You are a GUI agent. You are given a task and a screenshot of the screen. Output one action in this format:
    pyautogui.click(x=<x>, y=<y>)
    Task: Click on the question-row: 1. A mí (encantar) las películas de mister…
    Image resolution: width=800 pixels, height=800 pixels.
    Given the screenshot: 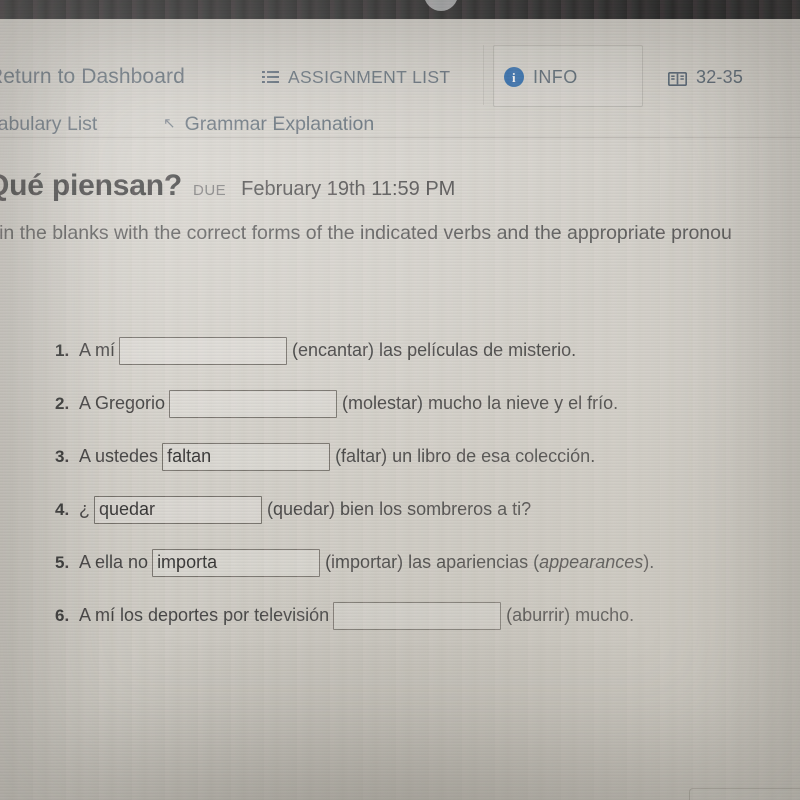 What is the action you would take?
    pyautogui.click(x=425, y=350)
    